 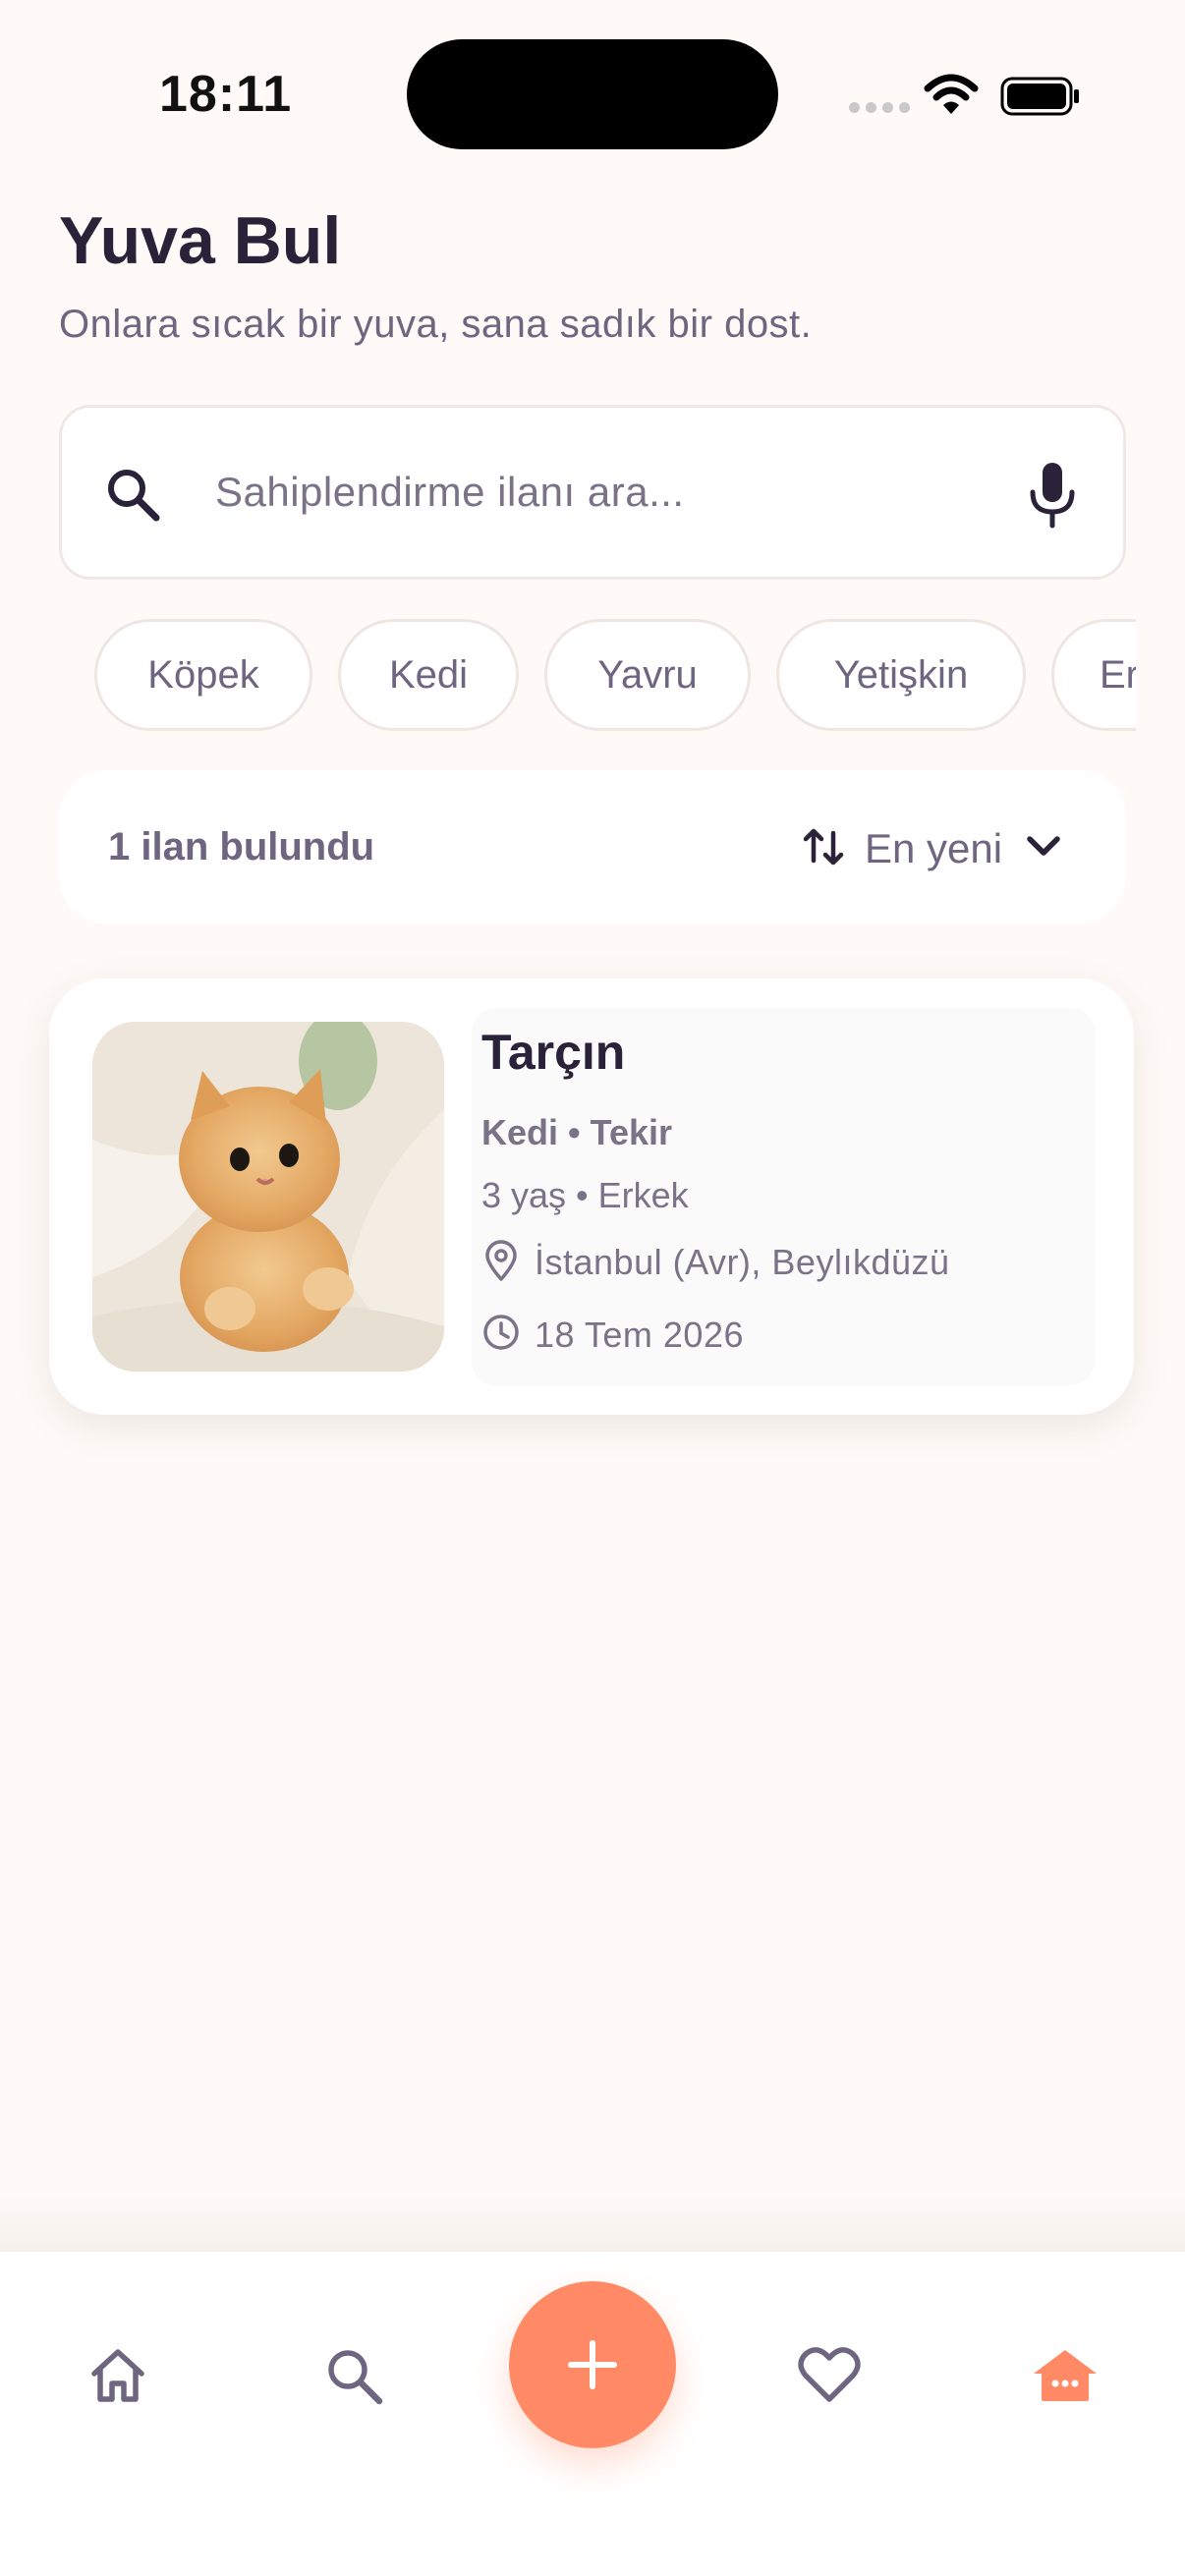 I want to click on nav-favorites-button, so click(x=830, y=2375).